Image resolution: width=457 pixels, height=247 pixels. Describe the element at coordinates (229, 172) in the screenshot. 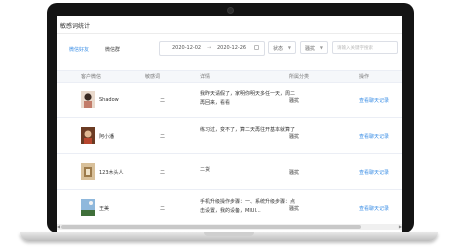

I see `table-row: 123木头人 二 二货 骚扰 查看聊天记录` at that location.